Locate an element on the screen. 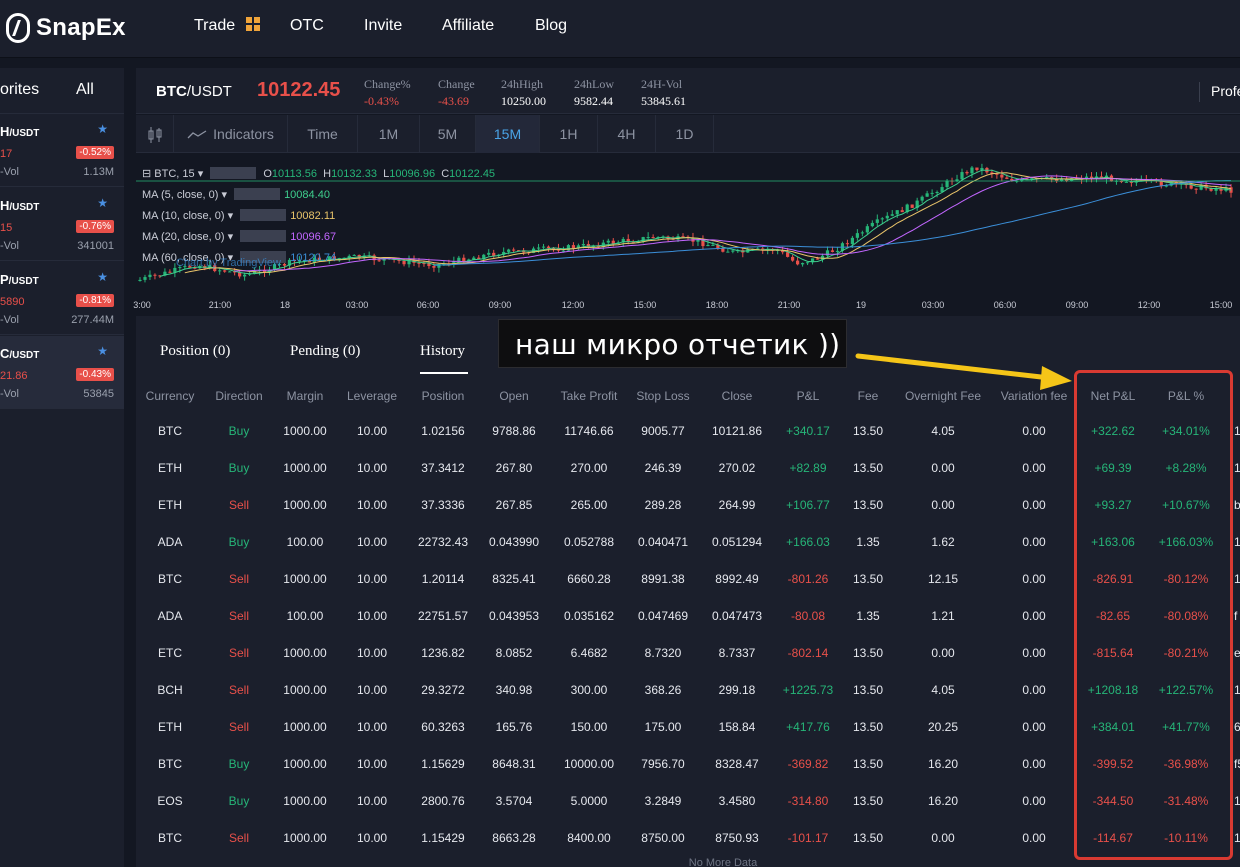 This screenshot has width=1240, height=867. table-cell: 0.043990 is located at coordinates (514, 542).